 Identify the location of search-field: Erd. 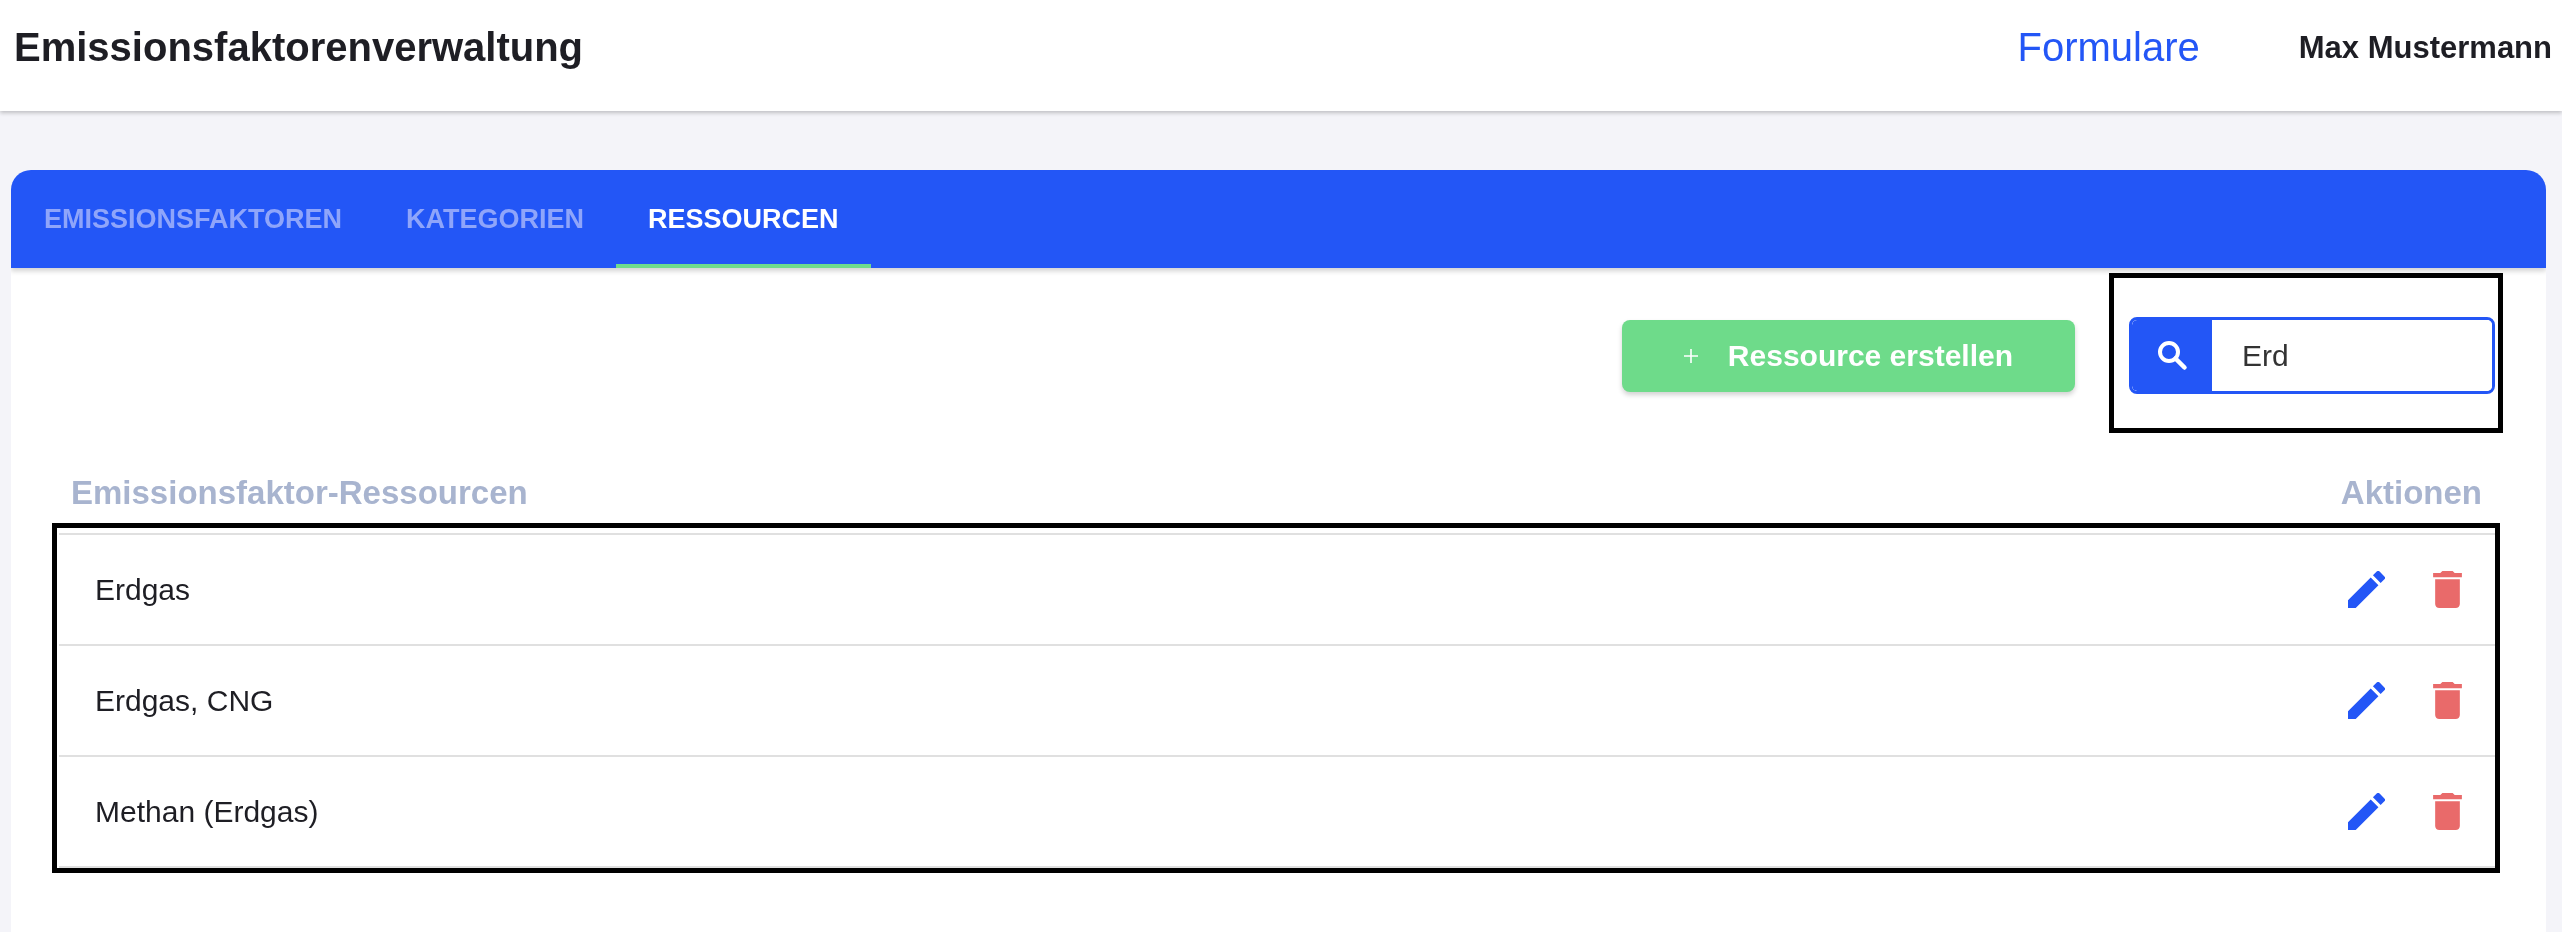
(2312, 355).